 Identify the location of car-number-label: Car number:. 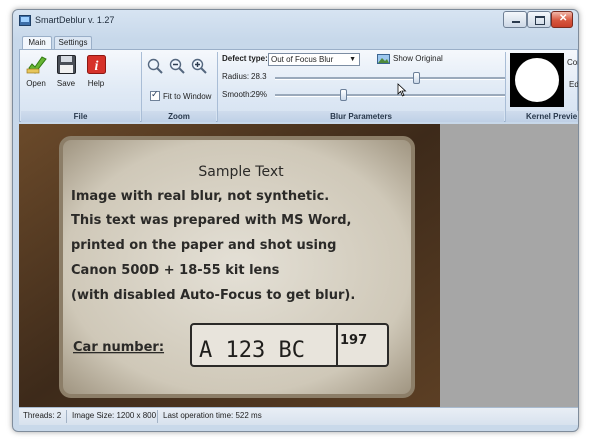
(118, 347).